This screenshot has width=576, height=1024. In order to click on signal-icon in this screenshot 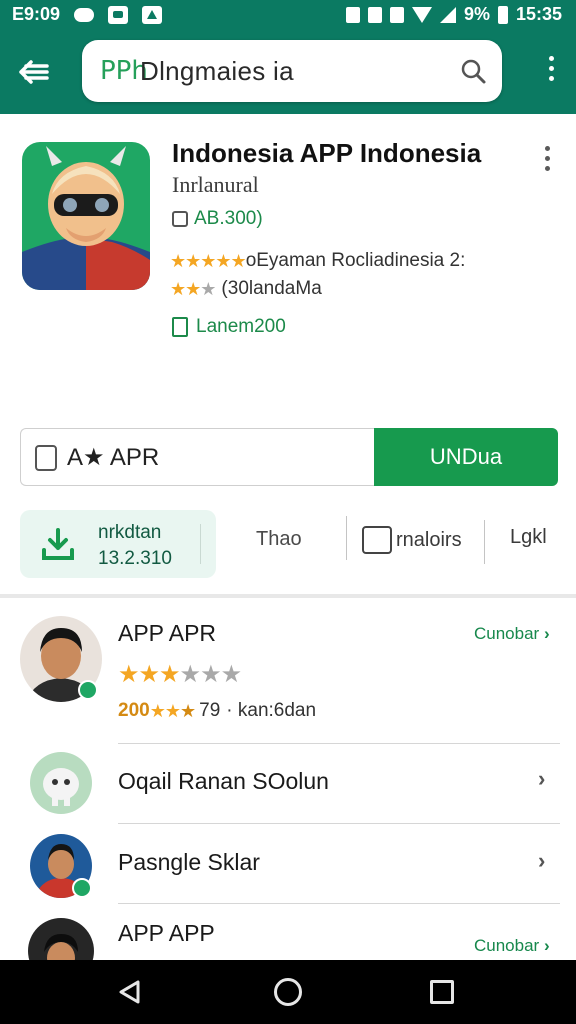, I will do `click(447, 14)`.